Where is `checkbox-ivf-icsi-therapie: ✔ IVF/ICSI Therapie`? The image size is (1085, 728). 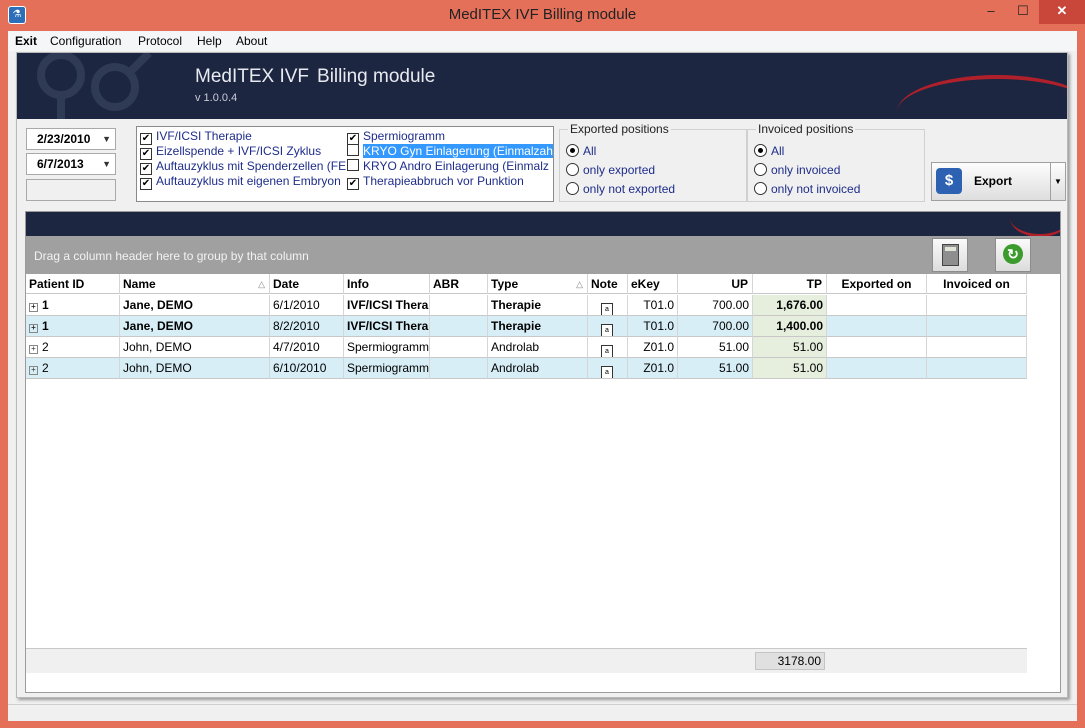
checkbox-ivf-icsi-therapie: ✔ IVF/ICSI Therapie is located at coordinates (243, 137).